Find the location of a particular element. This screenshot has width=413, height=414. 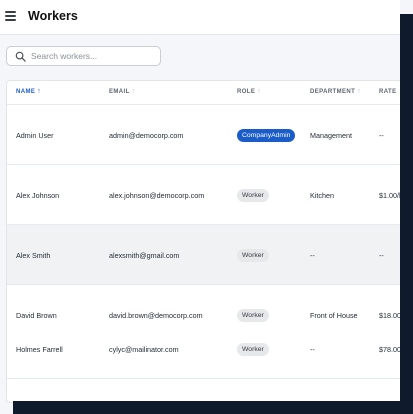

search-icon is located at coordinates (20, 56).